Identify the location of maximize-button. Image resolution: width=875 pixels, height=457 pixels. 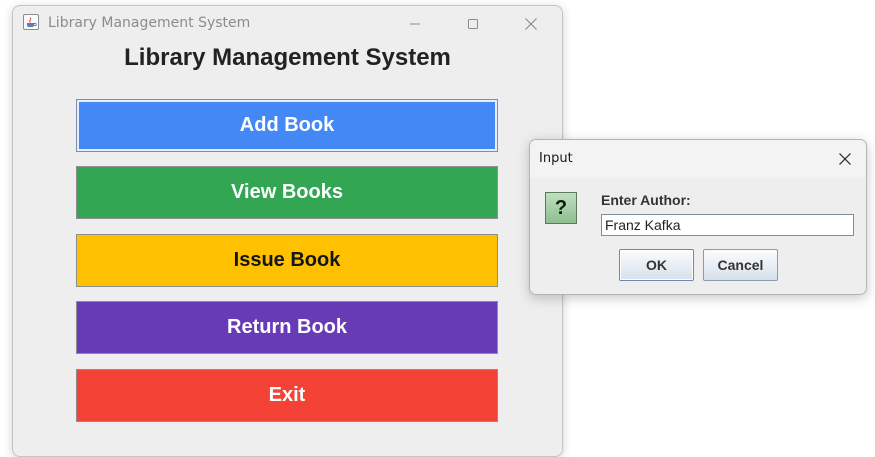
(473, 24).